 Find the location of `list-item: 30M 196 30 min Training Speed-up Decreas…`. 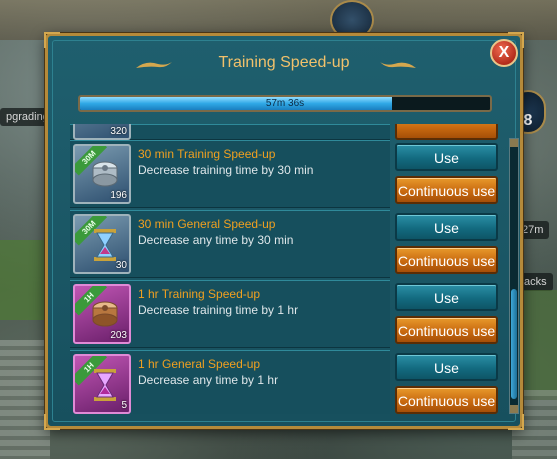

list-item: 30M 196 30 min Training Speed-up Decreas… is located at coordinates (287, 174).